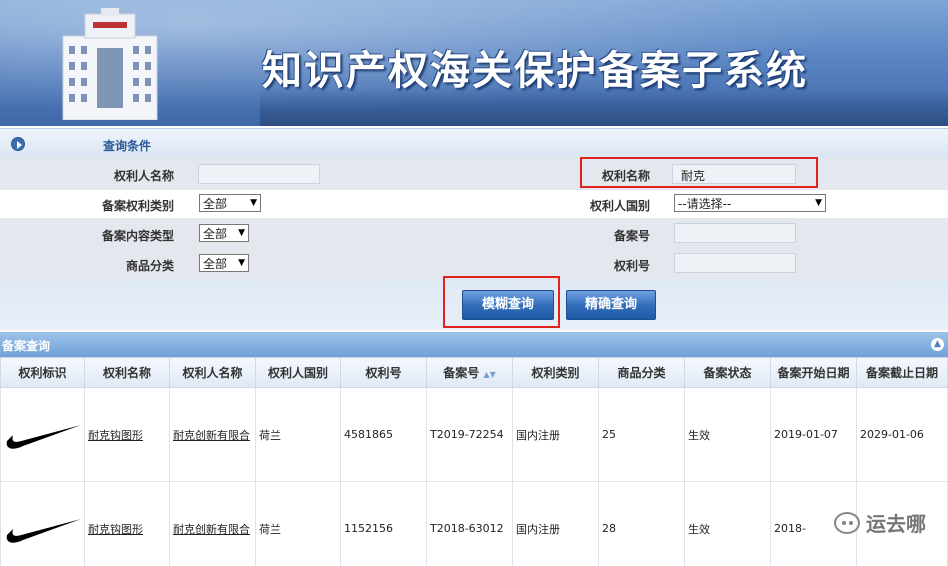 The width and height of the screenshot is (948, 566). Describe the element at coordinates (535, 70) in the screenshot. I see `system-title: 知识产权海关保护备案子系统` at that location.